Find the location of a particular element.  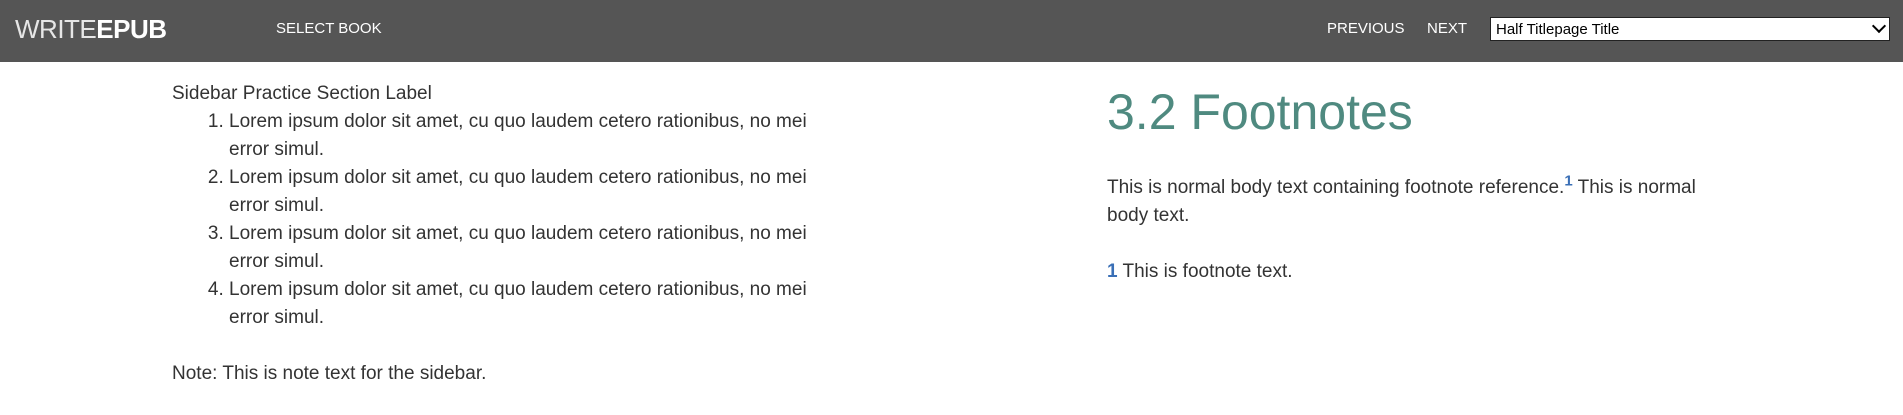

previous-link: PREVIOUS is located at coordinates (1366, 29).